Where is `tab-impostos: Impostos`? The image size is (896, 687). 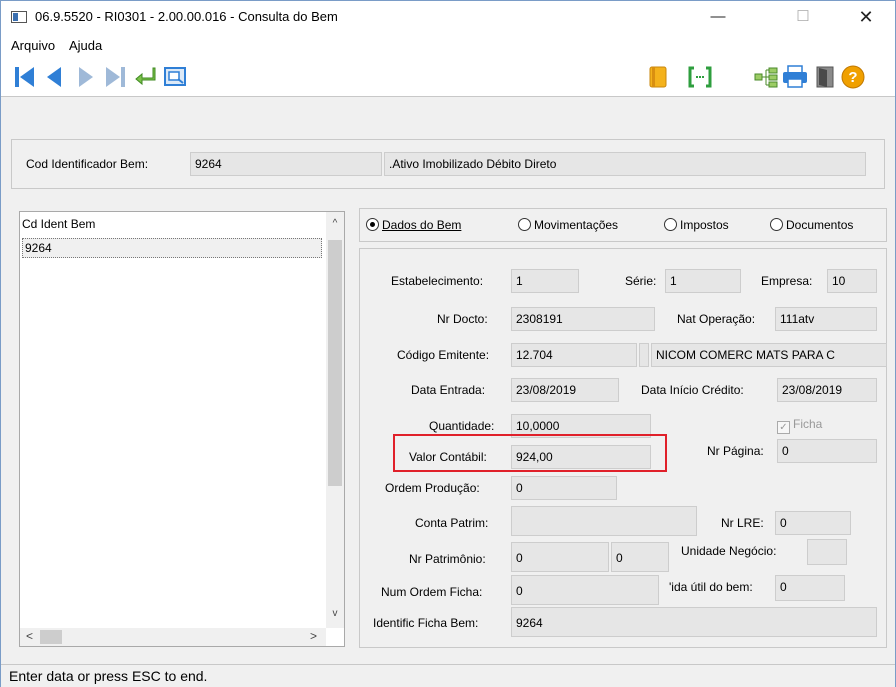 tab-impostos: Impostos is located at coordinates (696, 225).